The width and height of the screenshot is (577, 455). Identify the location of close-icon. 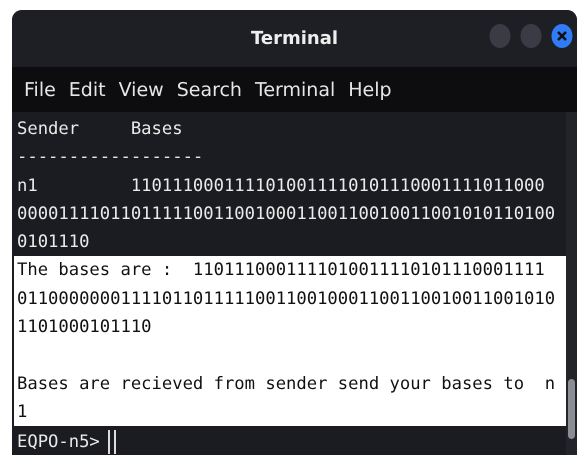
(562, 36).